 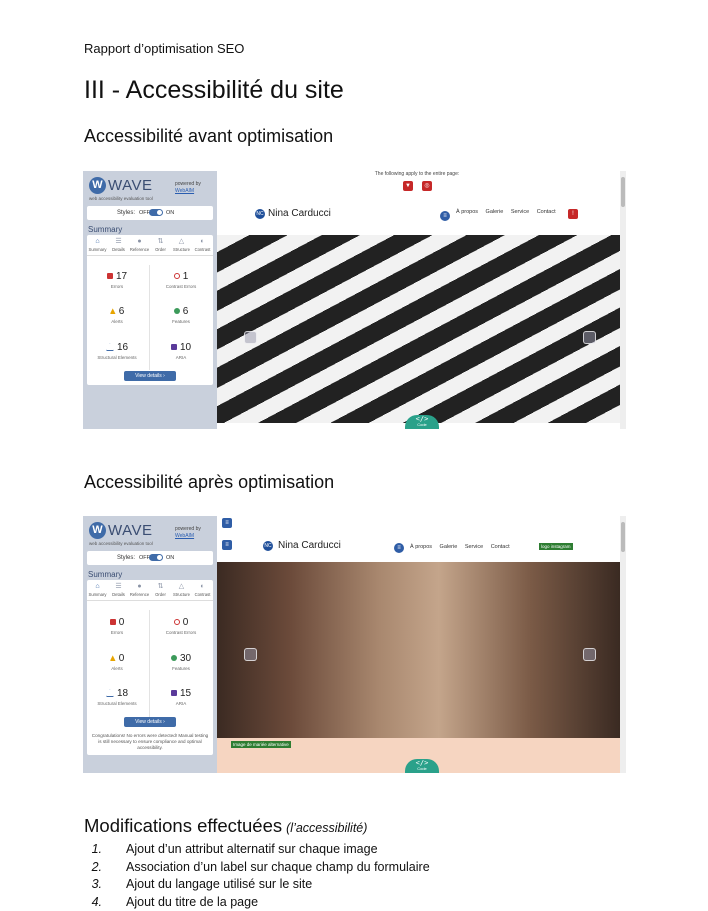 What do you see at coordinates (105, 229) in the screenshot?
I see `summary-title: Summary` at bounding box center [105, 229].